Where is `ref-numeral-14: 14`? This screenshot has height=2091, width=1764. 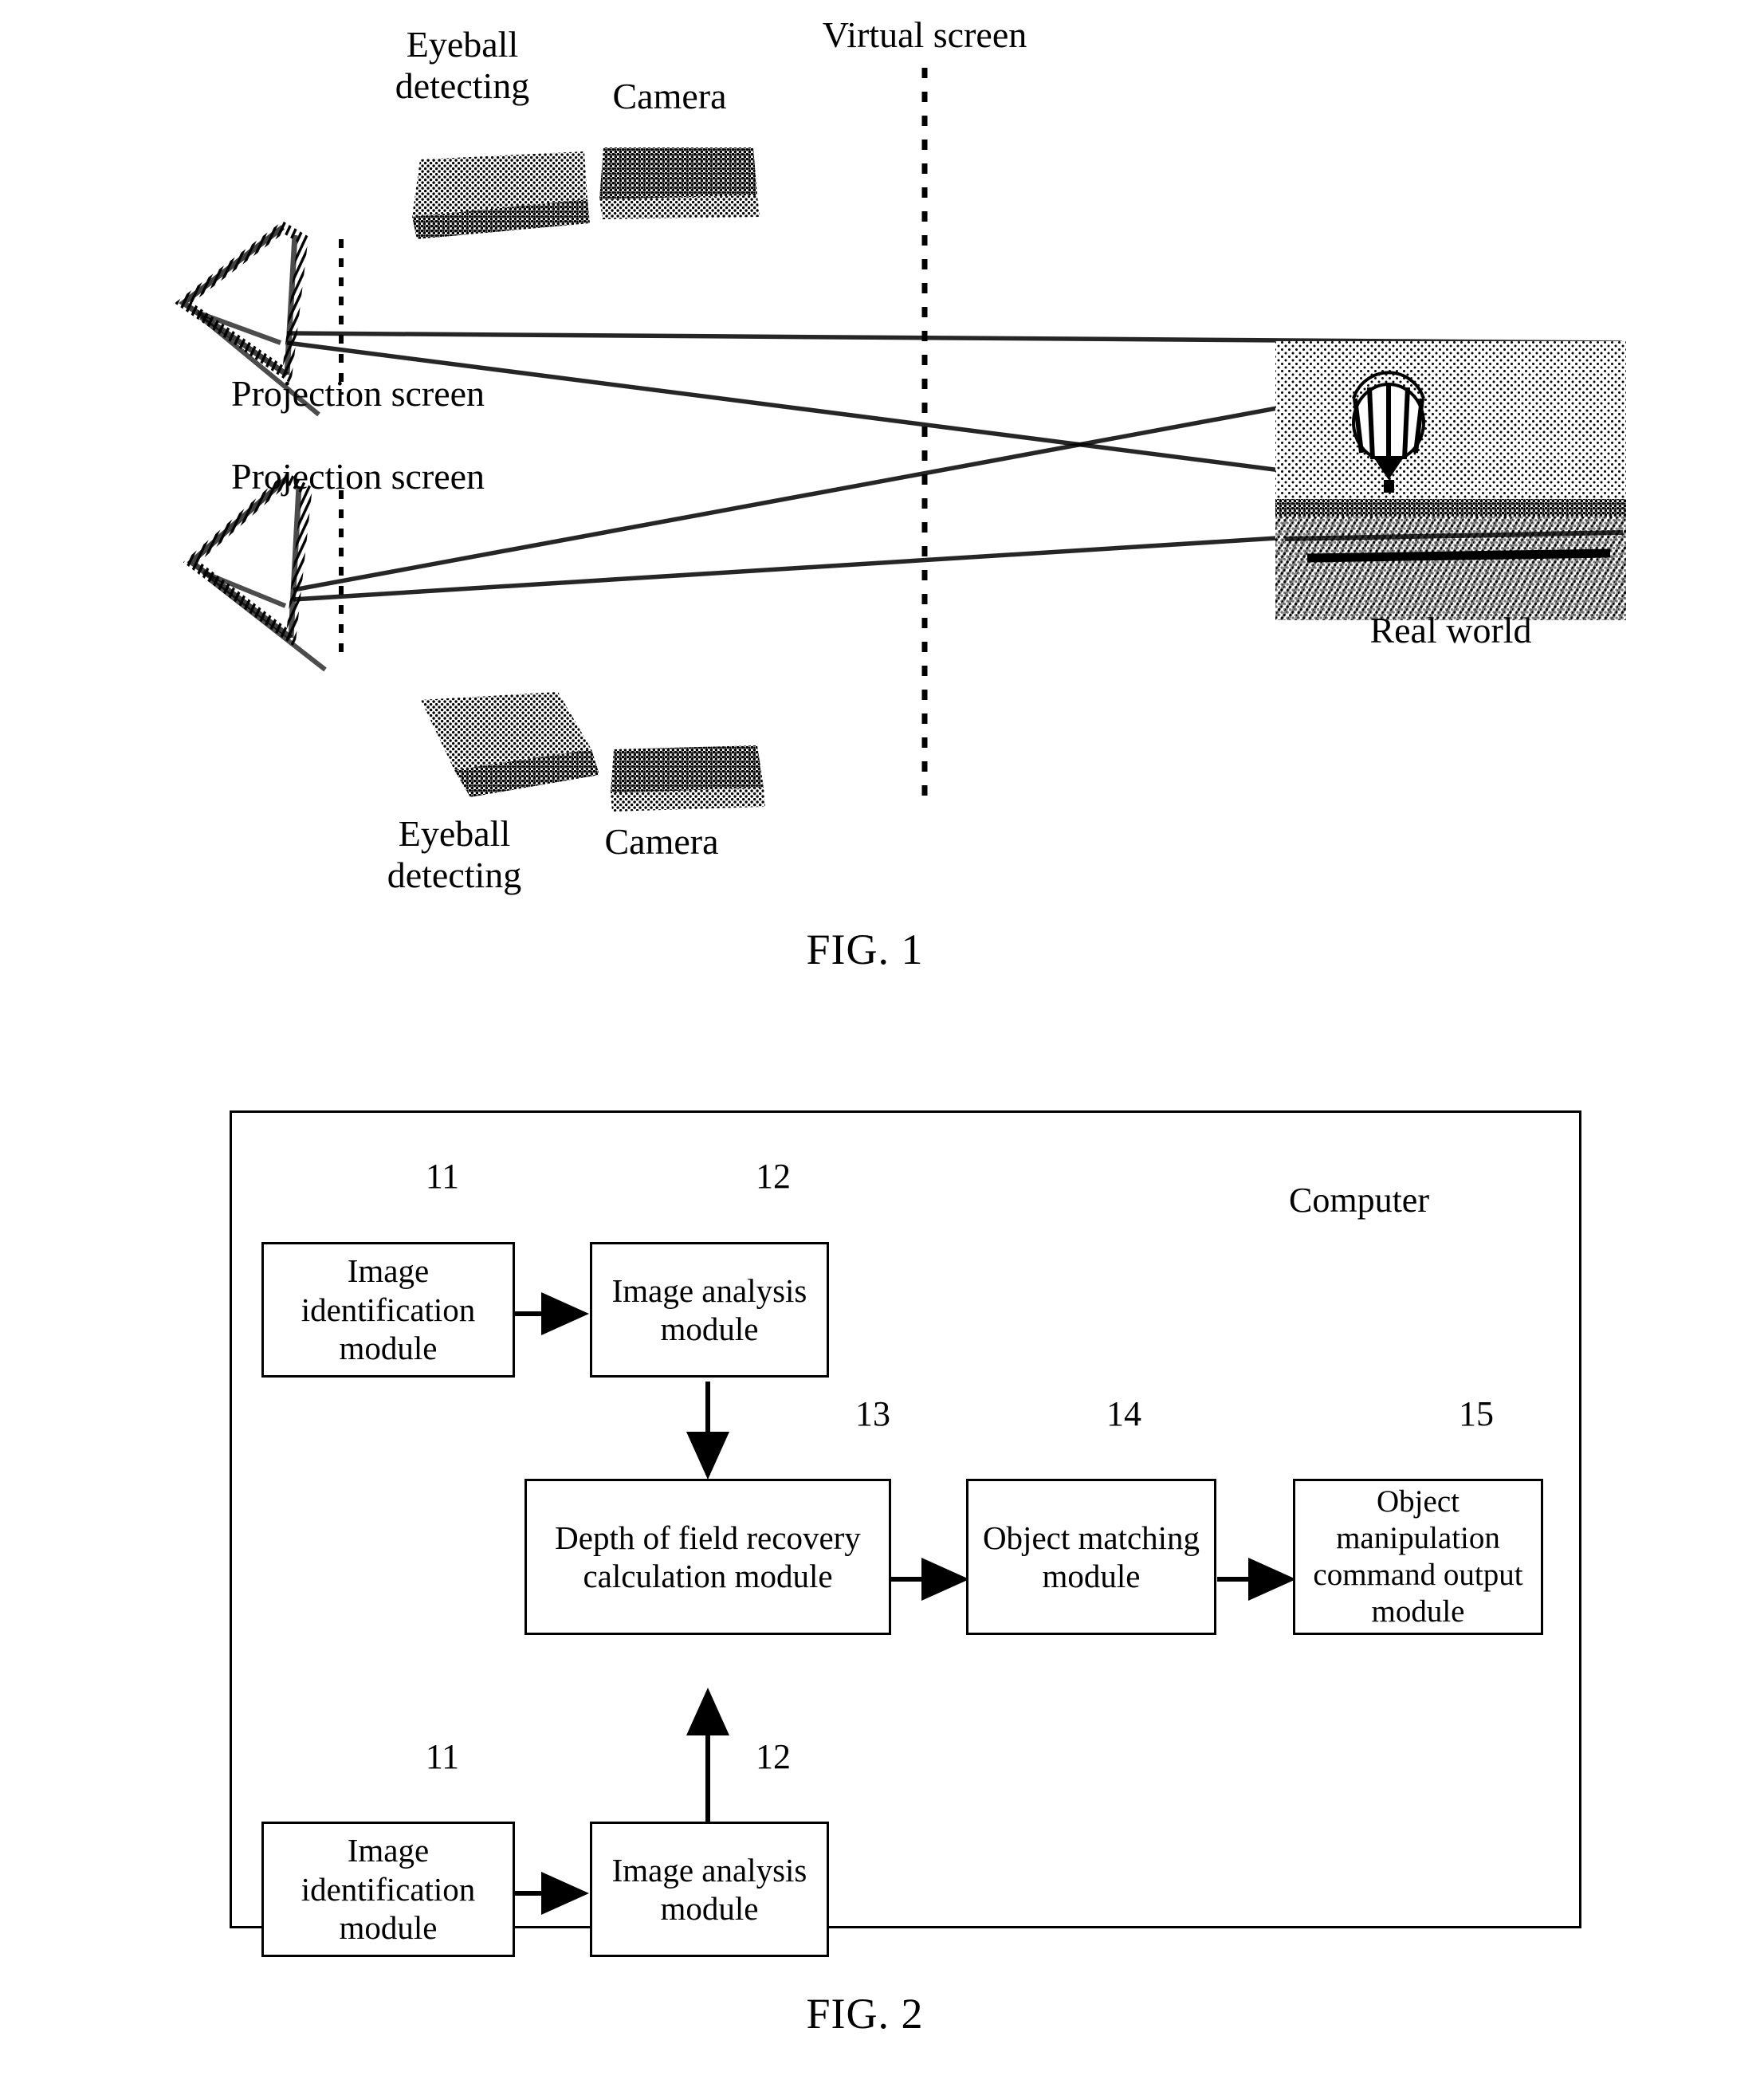 ref-numeral-14: 14 is located at coordinates (1123, 1413).